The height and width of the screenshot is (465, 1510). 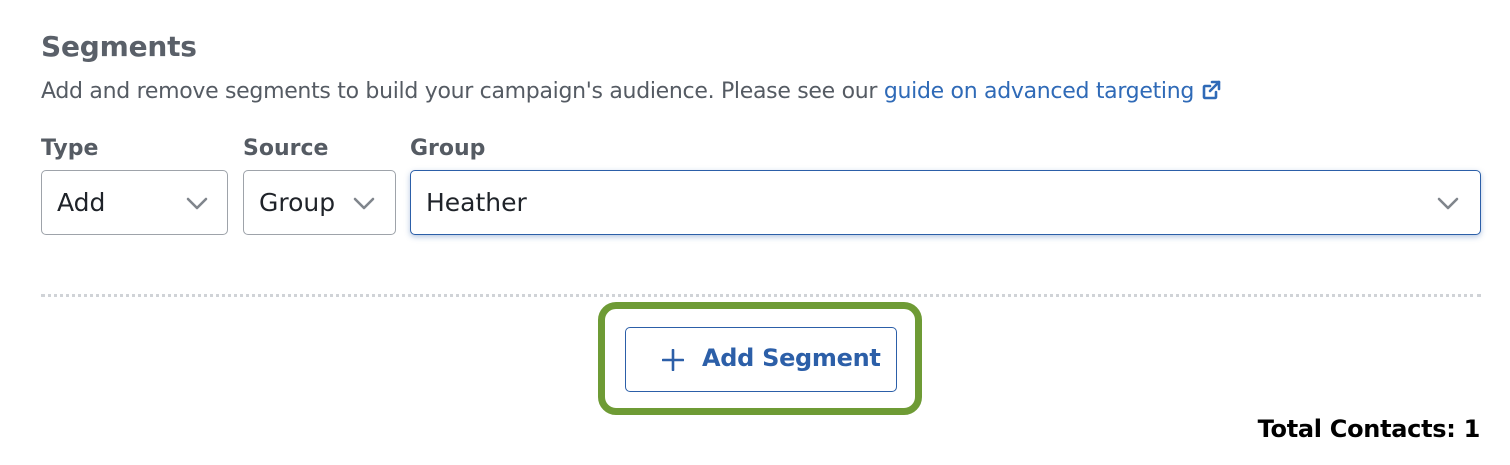 I want to click on source-select: Group, so click(x=319, y=202).